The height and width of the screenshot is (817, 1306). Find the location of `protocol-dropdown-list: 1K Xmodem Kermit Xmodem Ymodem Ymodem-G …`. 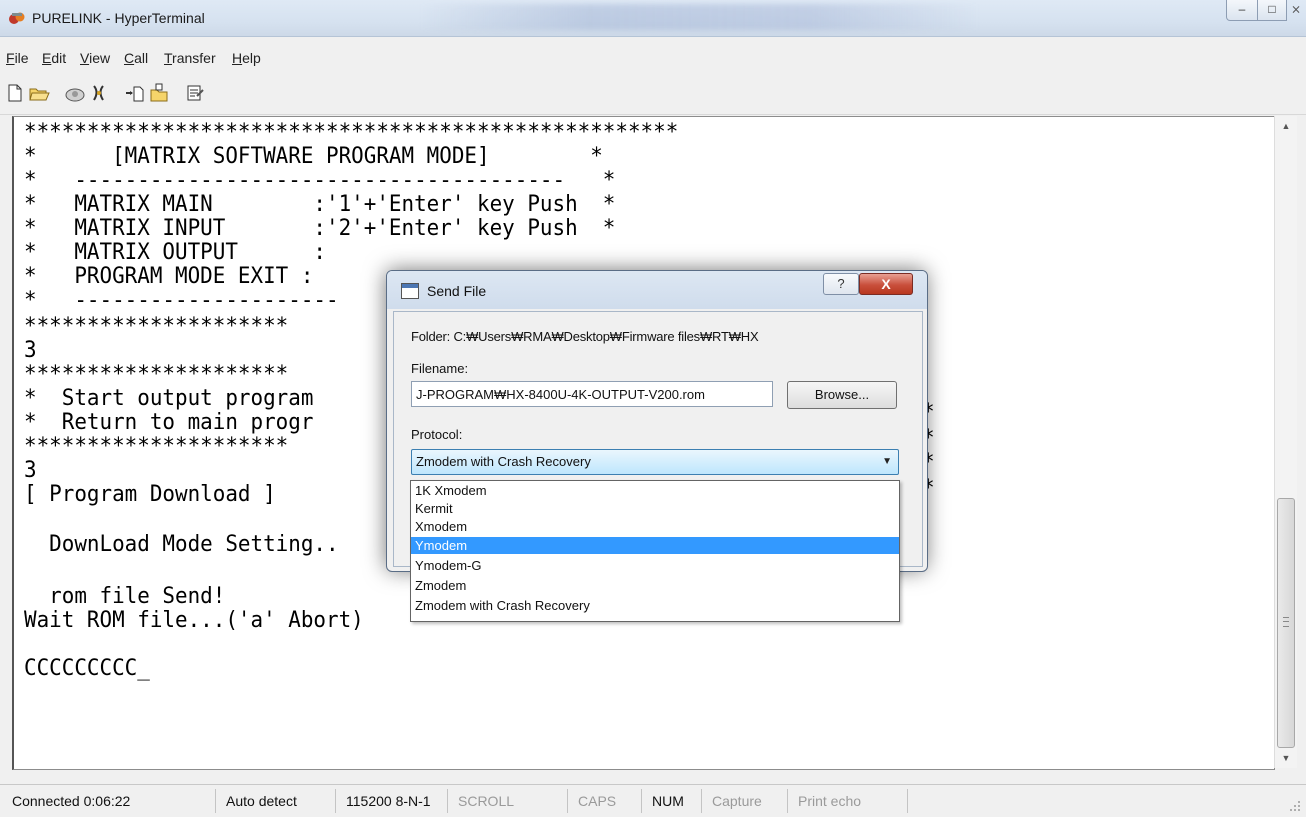

protocol-dropdown-list: 1K Xmodem Kermit Xmodem Ymodem Ymodem-G … is located at coordinates (655, 551).